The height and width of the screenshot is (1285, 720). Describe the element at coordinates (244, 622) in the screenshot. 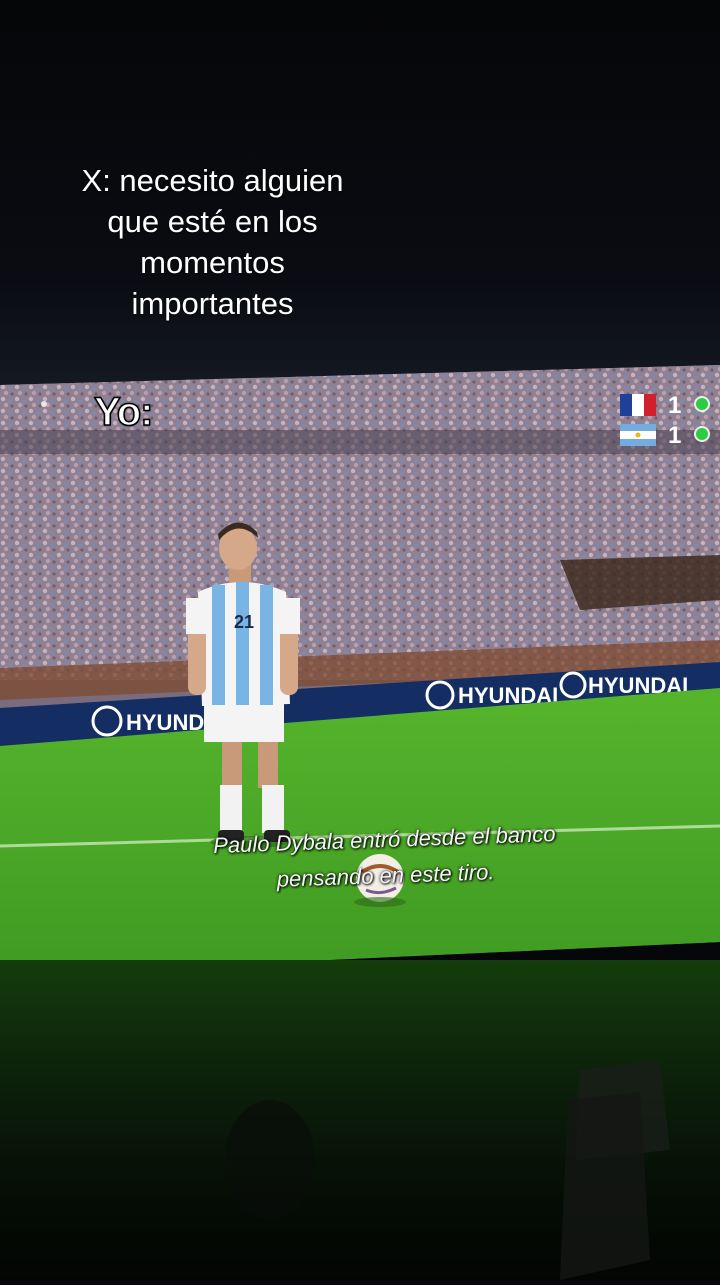

I see `player-number: 21` at that location.